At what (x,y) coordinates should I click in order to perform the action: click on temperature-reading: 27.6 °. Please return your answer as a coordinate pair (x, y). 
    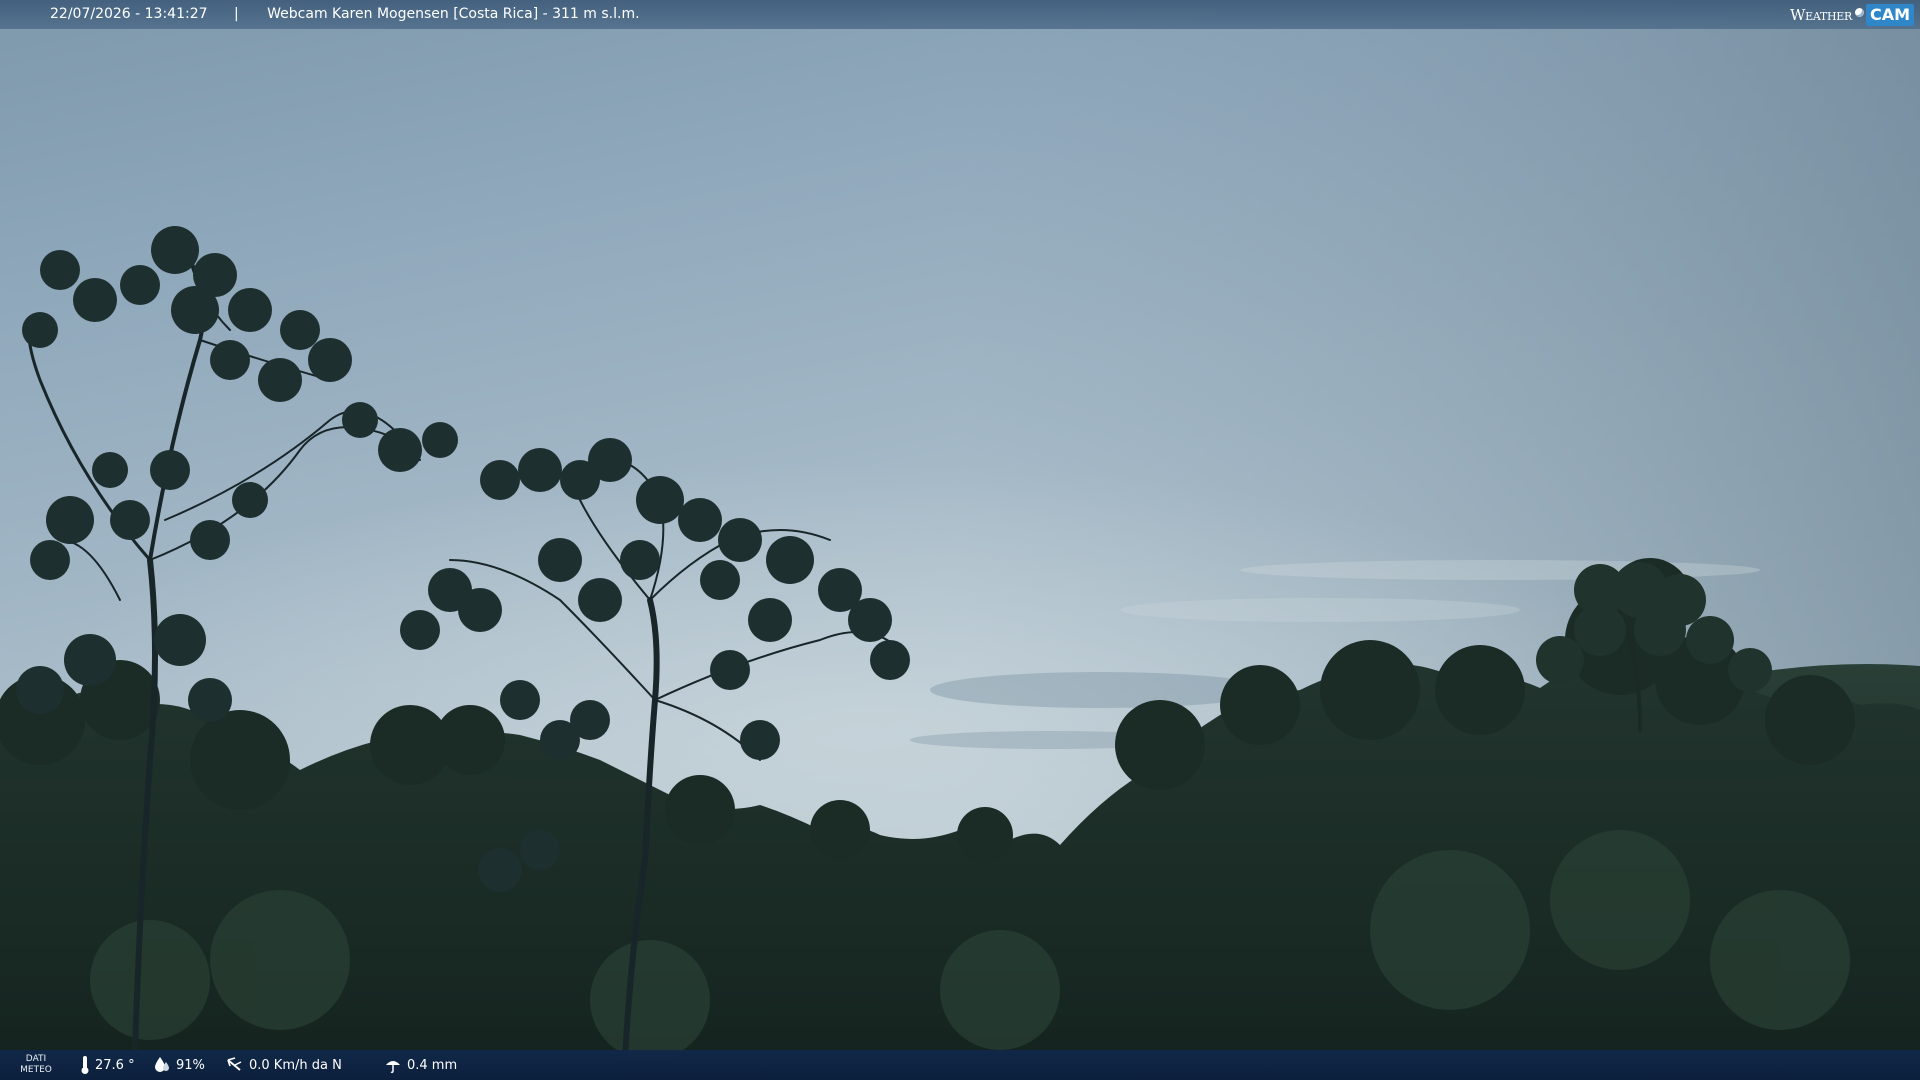
    Looking at the image, I should click on (107, 1065).